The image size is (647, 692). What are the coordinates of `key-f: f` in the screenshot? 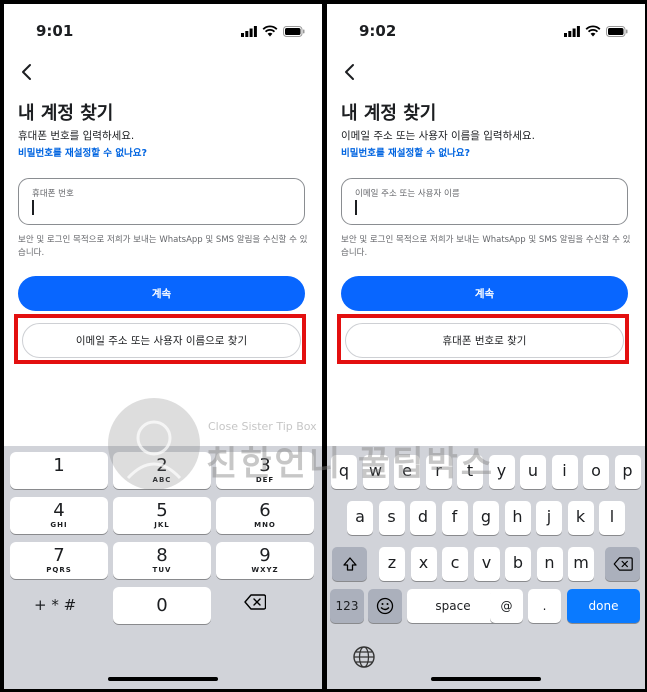 It's located at (454, 518).